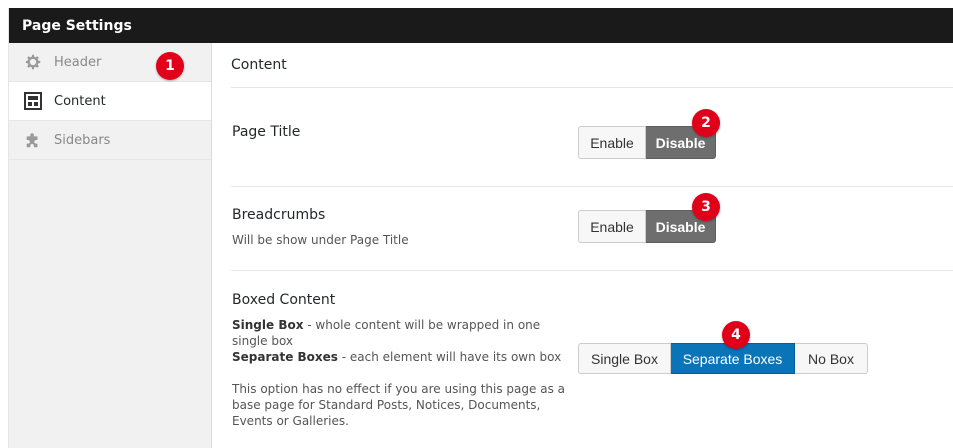  Describe the element at coordinates (170, 66) in the screenshot. I see `callout-badge-1: 1` at that location.